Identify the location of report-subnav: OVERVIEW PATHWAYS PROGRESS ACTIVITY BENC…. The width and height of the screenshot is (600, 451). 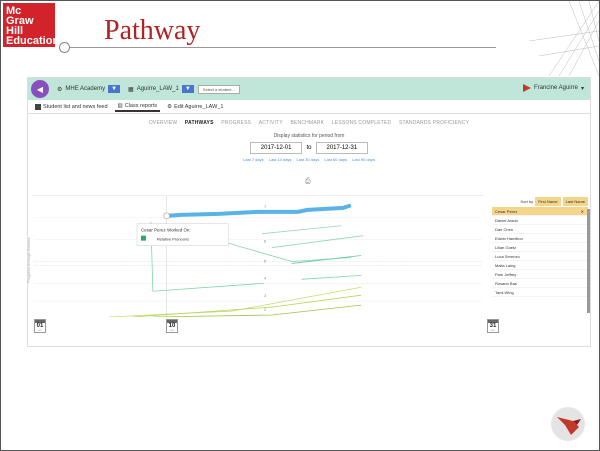
(309, 123).